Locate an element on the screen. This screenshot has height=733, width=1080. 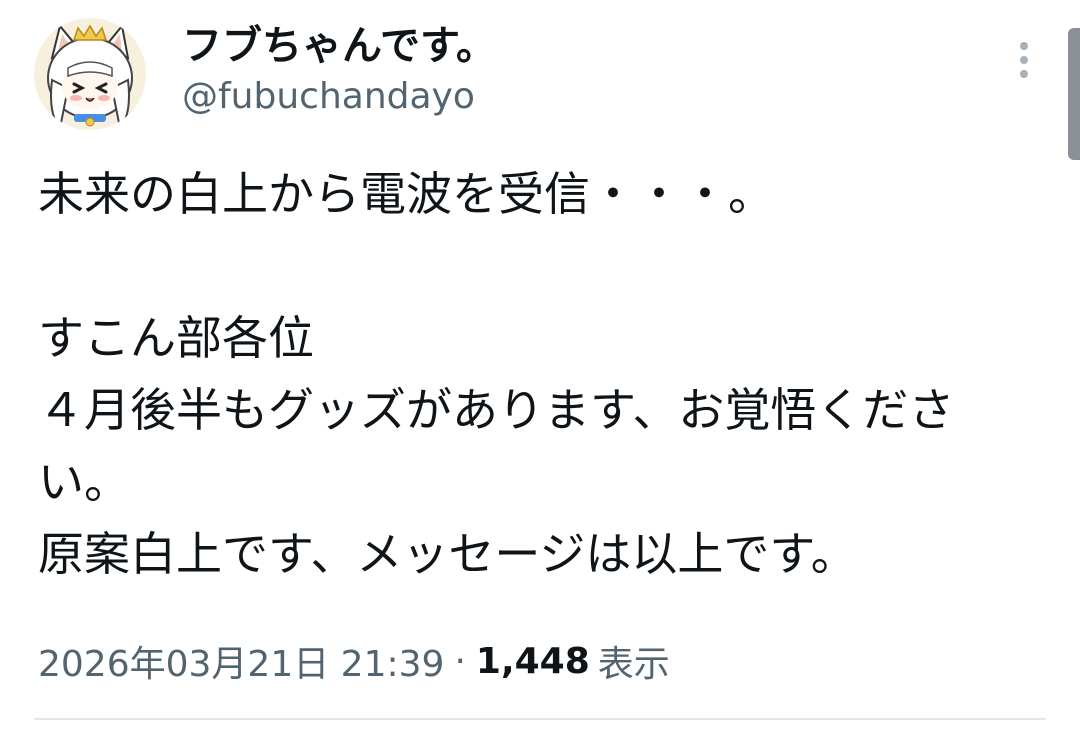
vertical-ellipsis-icon is located at coordinates (1024, 60).